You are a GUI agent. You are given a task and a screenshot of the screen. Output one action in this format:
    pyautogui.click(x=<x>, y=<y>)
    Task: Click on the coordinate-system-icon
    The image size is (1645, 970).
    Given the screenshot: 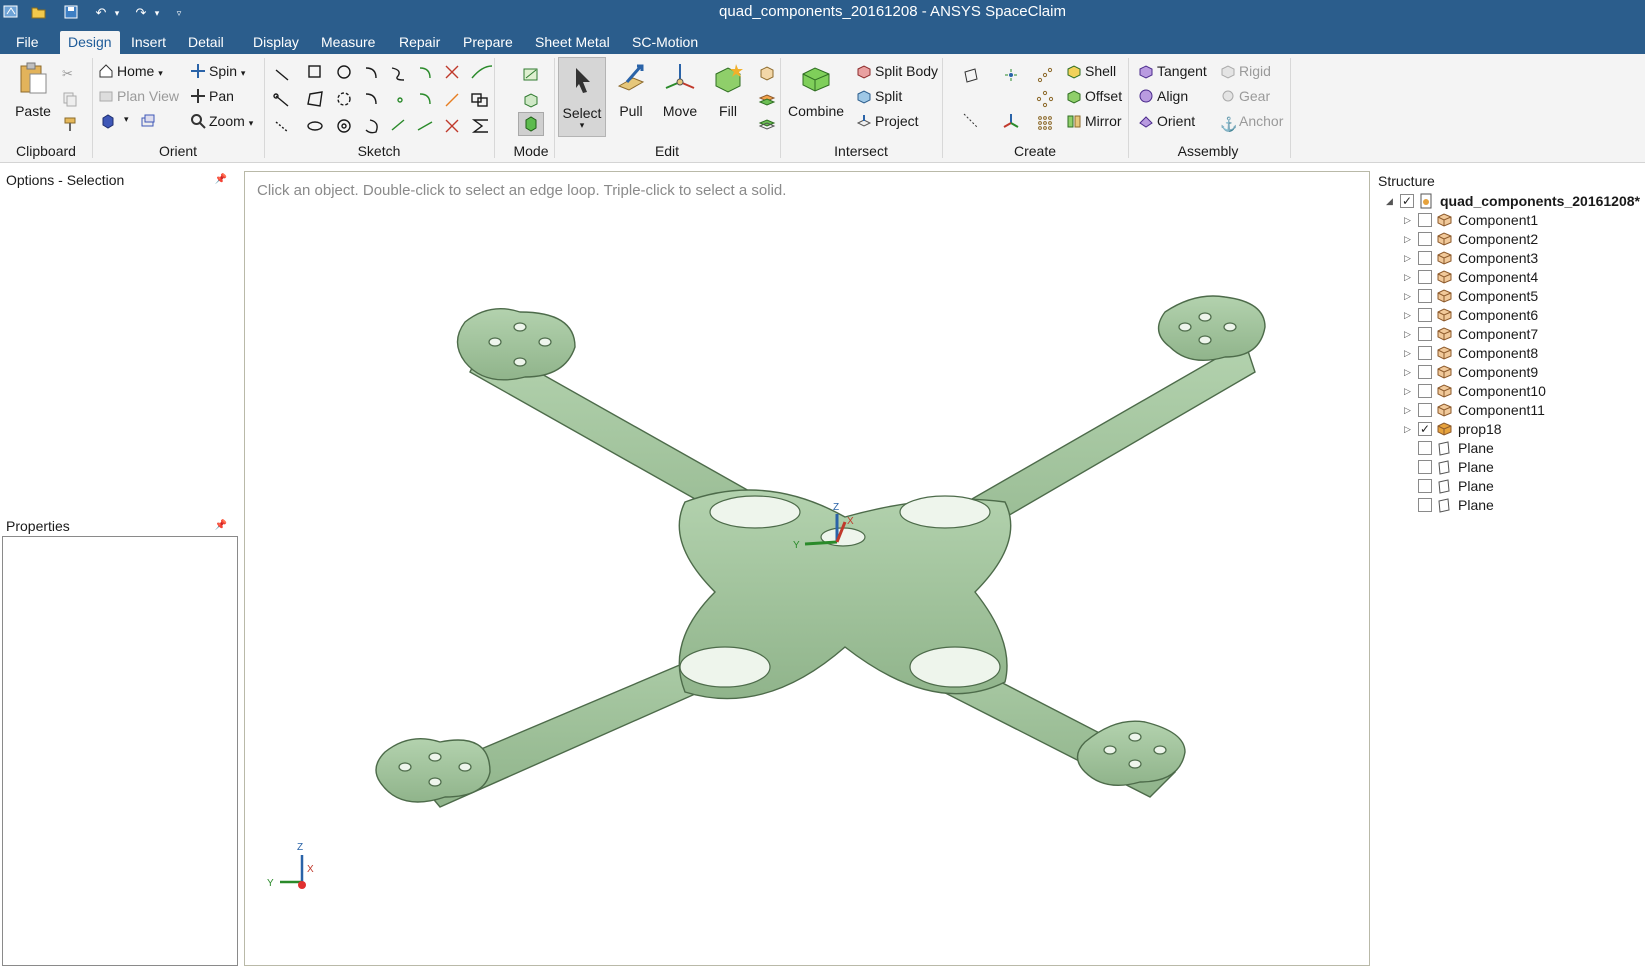 What is the action you would take?
    pyautogui.click(x=1011, y=121)
    